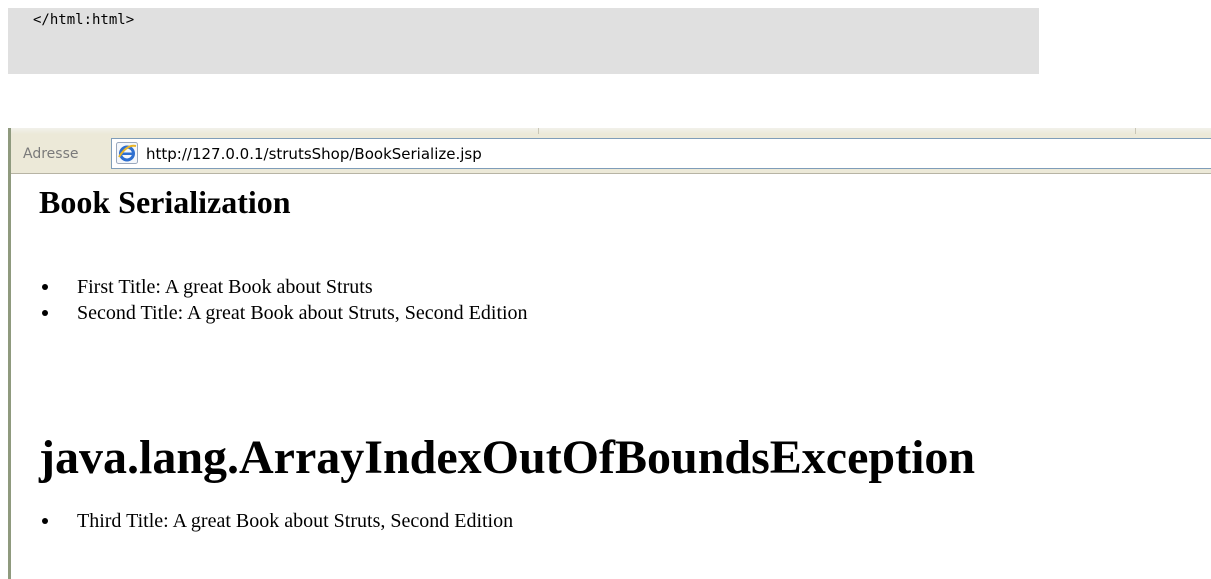 This screenshot has height=579, width=1211. I want to click on code-block: </html:html>, so click(523, 41).